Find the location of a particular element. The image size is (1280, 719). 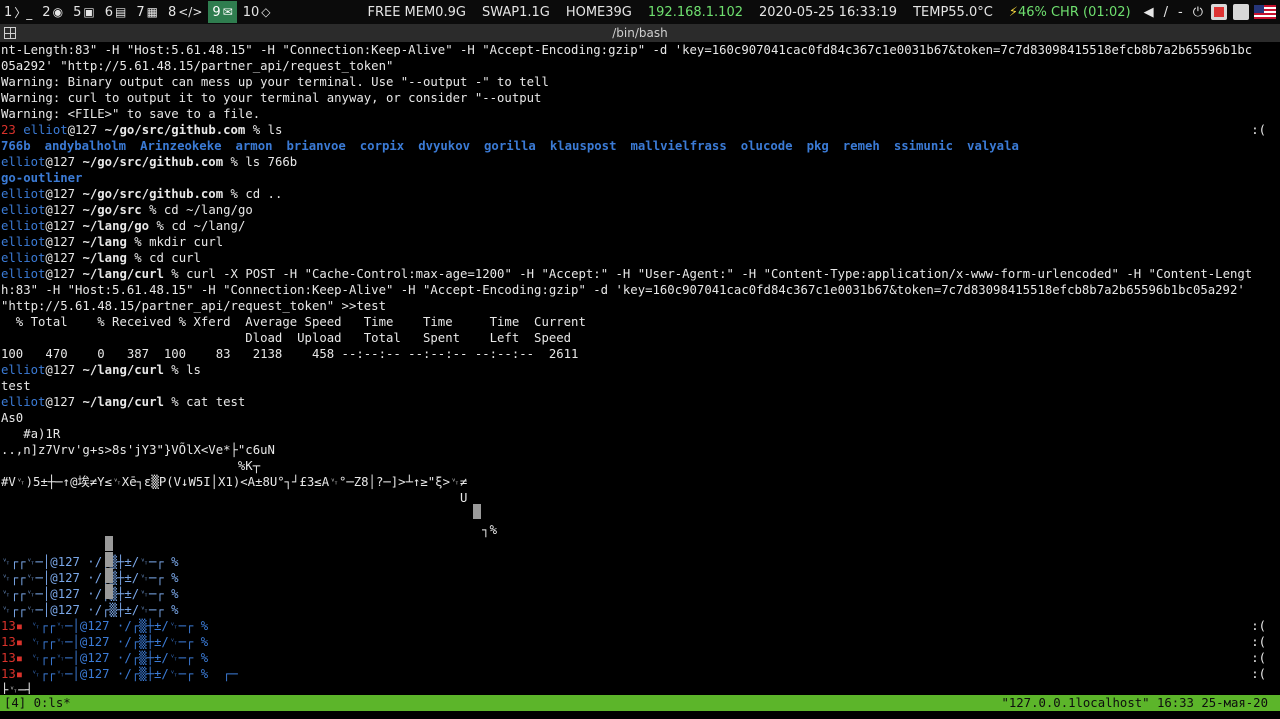

directory-entry: olucode is located at coordinates (766, 146).